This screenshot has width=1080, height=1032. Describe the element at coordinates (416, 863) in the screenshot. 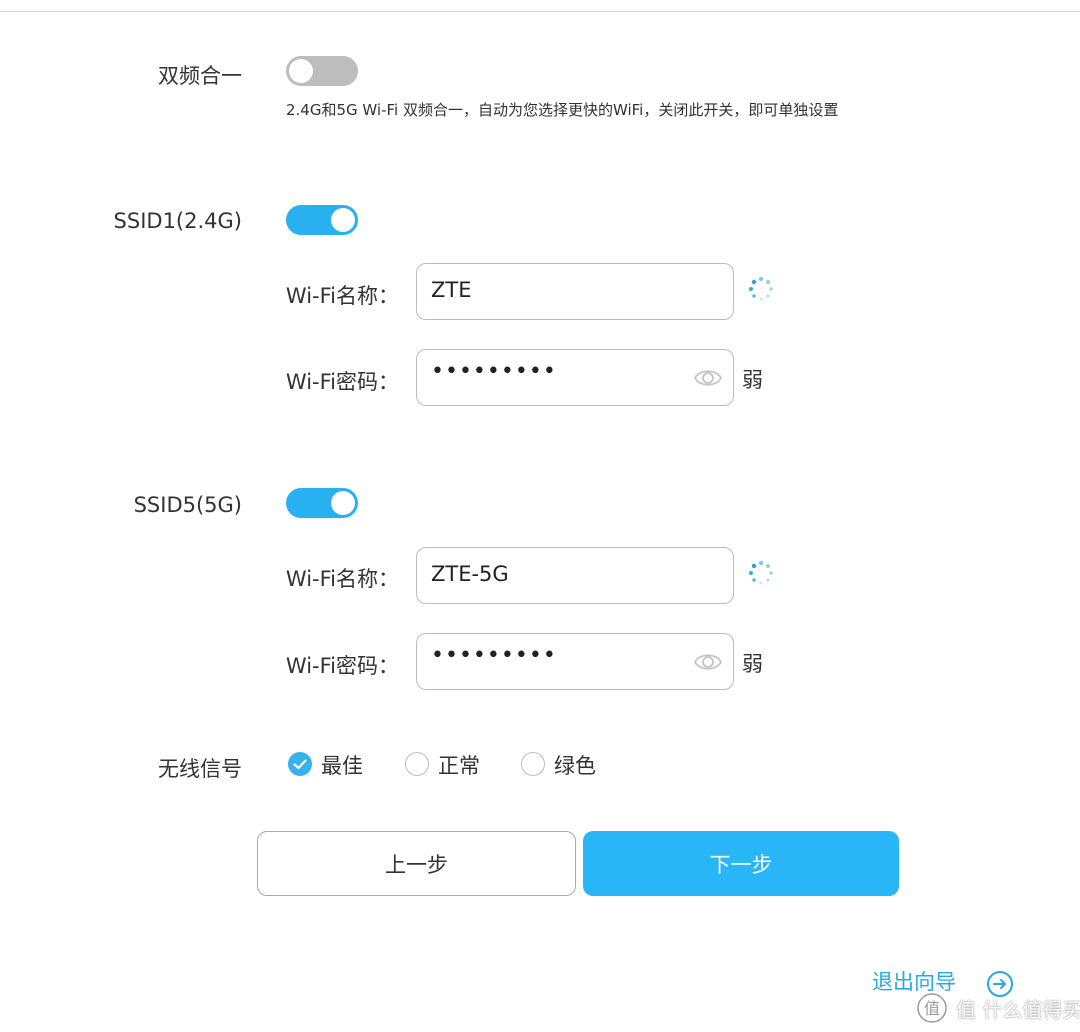

I see `prev-step-button: 上一步` at that location.